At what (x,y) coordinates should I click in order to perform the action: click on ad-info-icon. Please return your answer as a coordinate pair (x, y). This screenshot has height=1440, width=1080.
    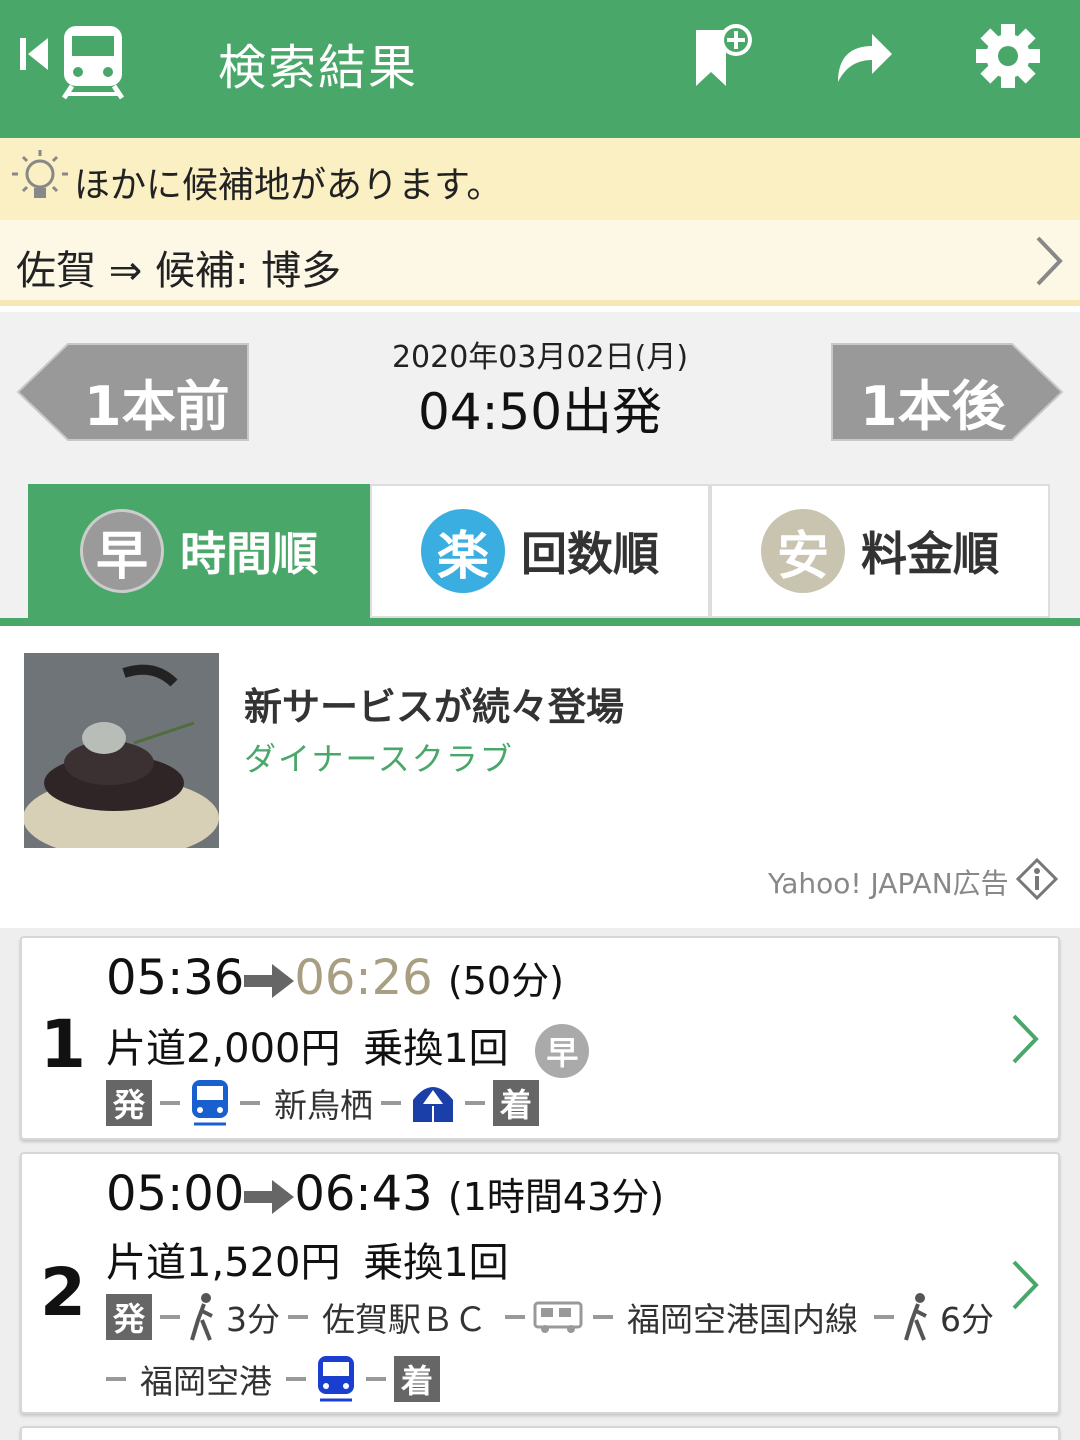
    Looking at the image, I should click on (1037, 879).